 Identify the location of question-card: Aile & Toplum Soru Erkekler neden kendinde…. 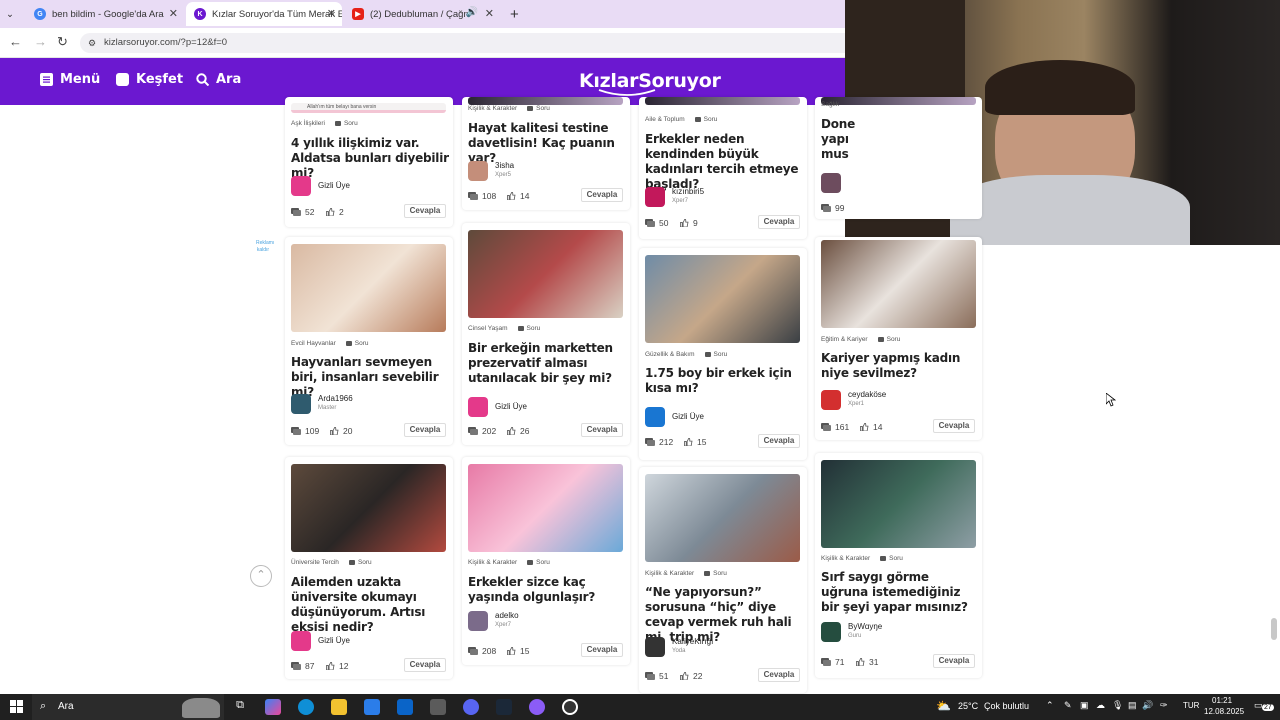
(723, 168).